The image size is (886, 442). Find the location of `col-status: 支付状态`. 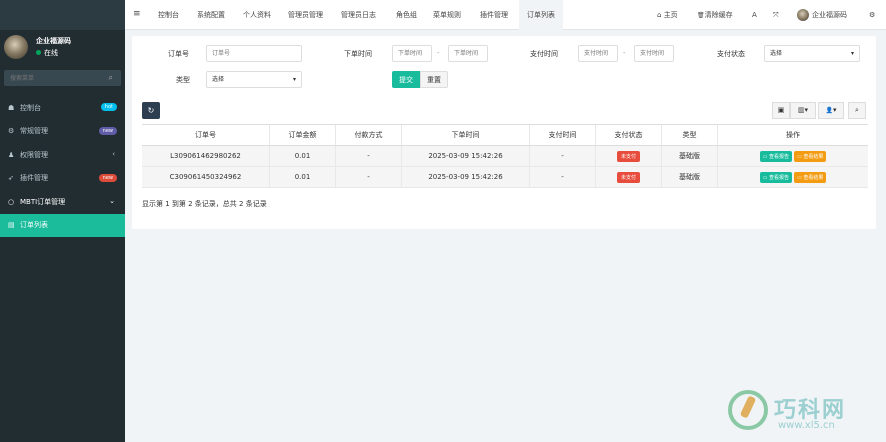

col-status: 支付状态 is located at coordinates (629, 135).